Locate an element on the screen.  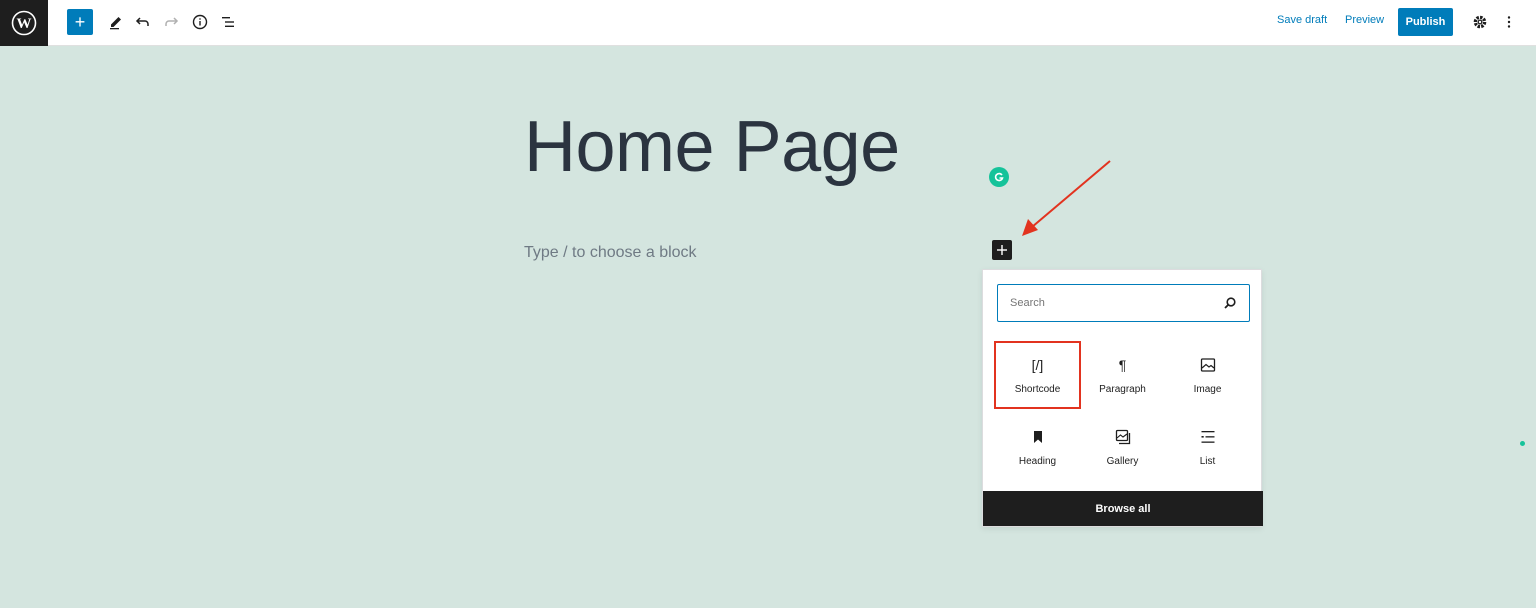
grammarly-status-dot is located at coordinates (1522, 443).